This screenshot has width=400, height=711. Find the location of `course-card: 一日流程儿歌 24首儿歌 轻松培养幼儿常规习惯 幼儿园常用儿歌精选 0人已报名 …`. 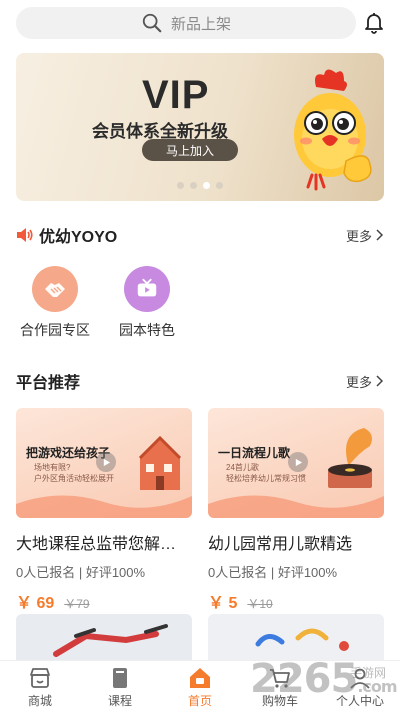

course-card: 一日流程儿歌 24首儿歌 轻松培养幼儿常规习惯 幼儿园常用儿歌精选 0人已报名 … is located at coordinates (296, 510).